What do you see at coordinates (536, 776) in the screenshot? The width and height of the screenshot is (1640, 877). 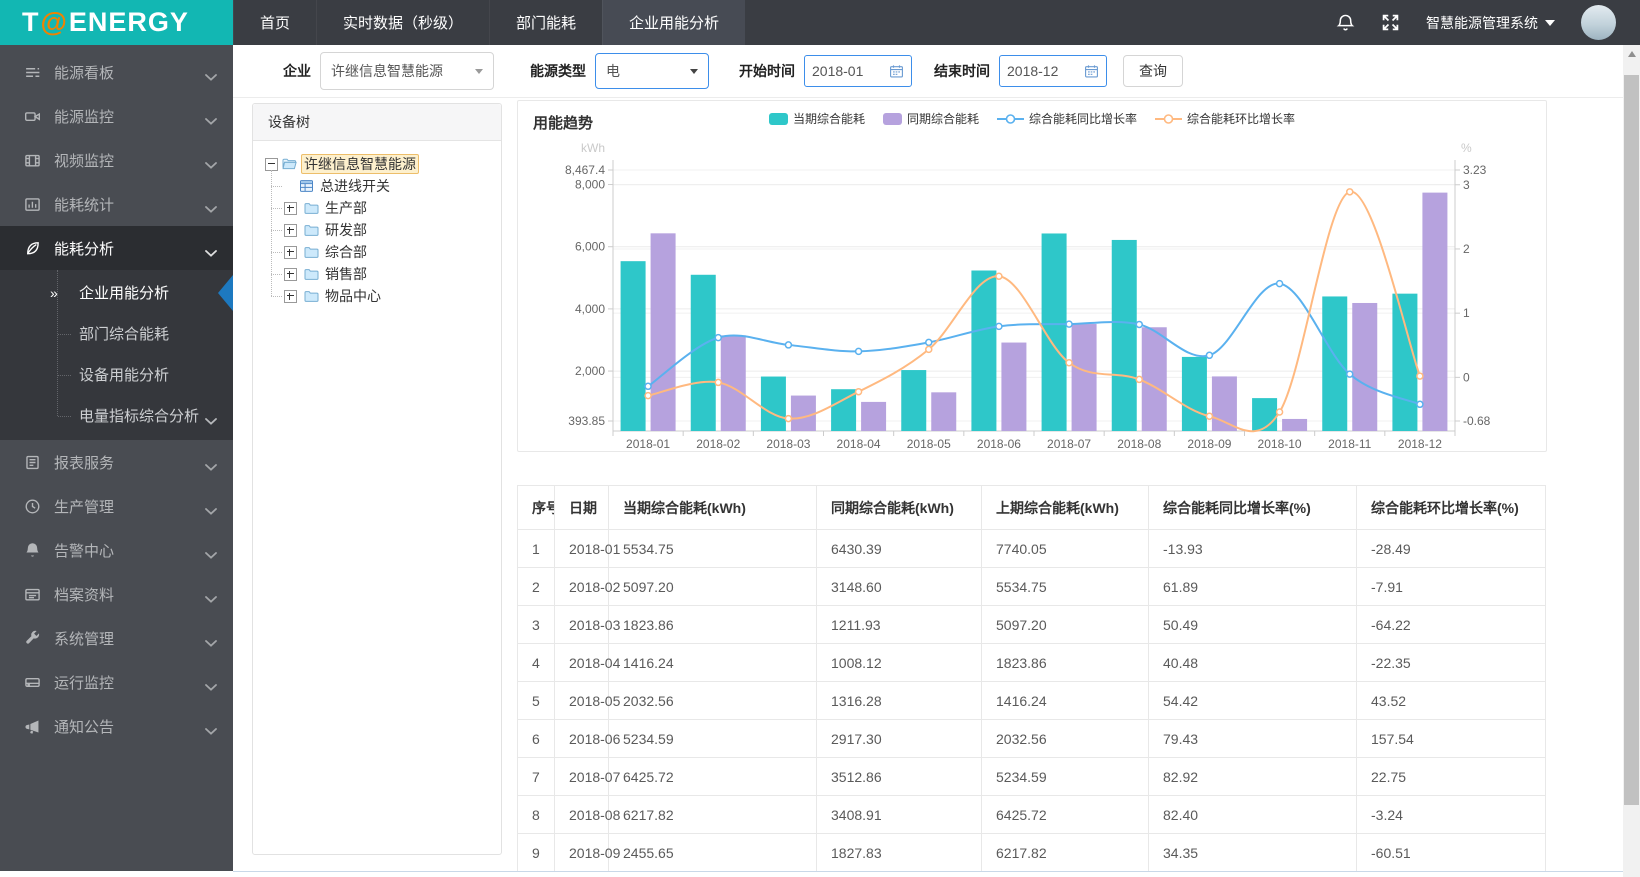 I see `table-cell: 7` at bounding box center [536, 776].